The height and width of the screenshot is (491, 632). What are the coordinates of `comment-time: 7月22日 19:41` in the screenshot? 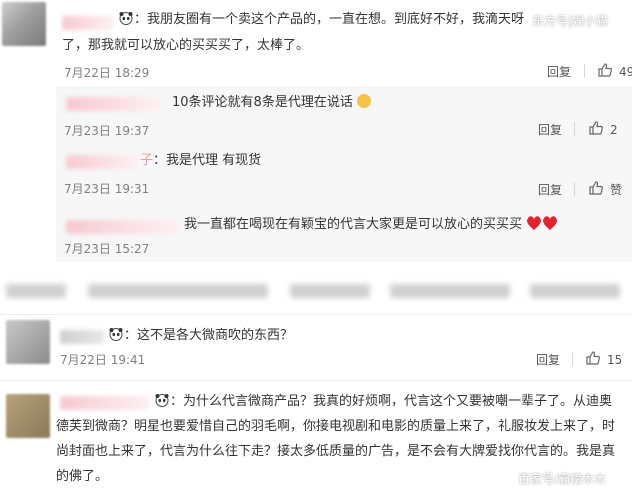 It's located at (103, 360).